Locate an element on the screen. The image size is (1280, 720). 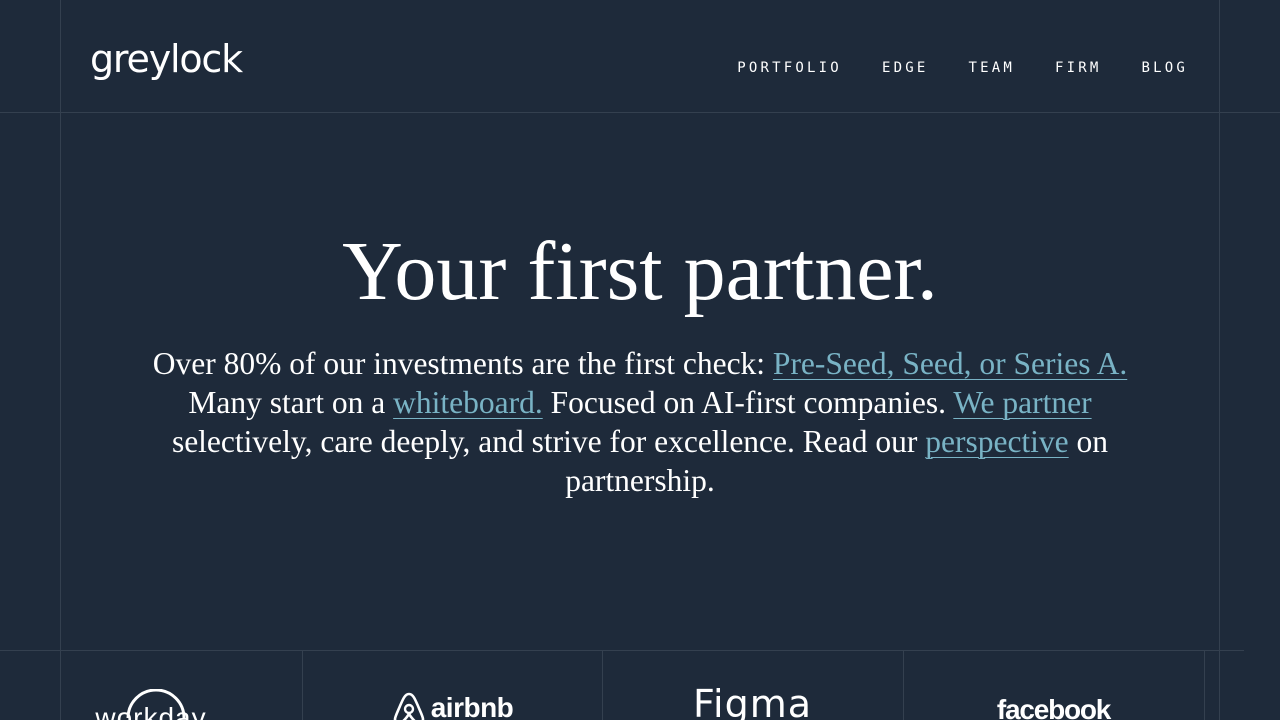
portfolio-logos: workday airbnb Figma facebook is located at coordinates (640, 685).